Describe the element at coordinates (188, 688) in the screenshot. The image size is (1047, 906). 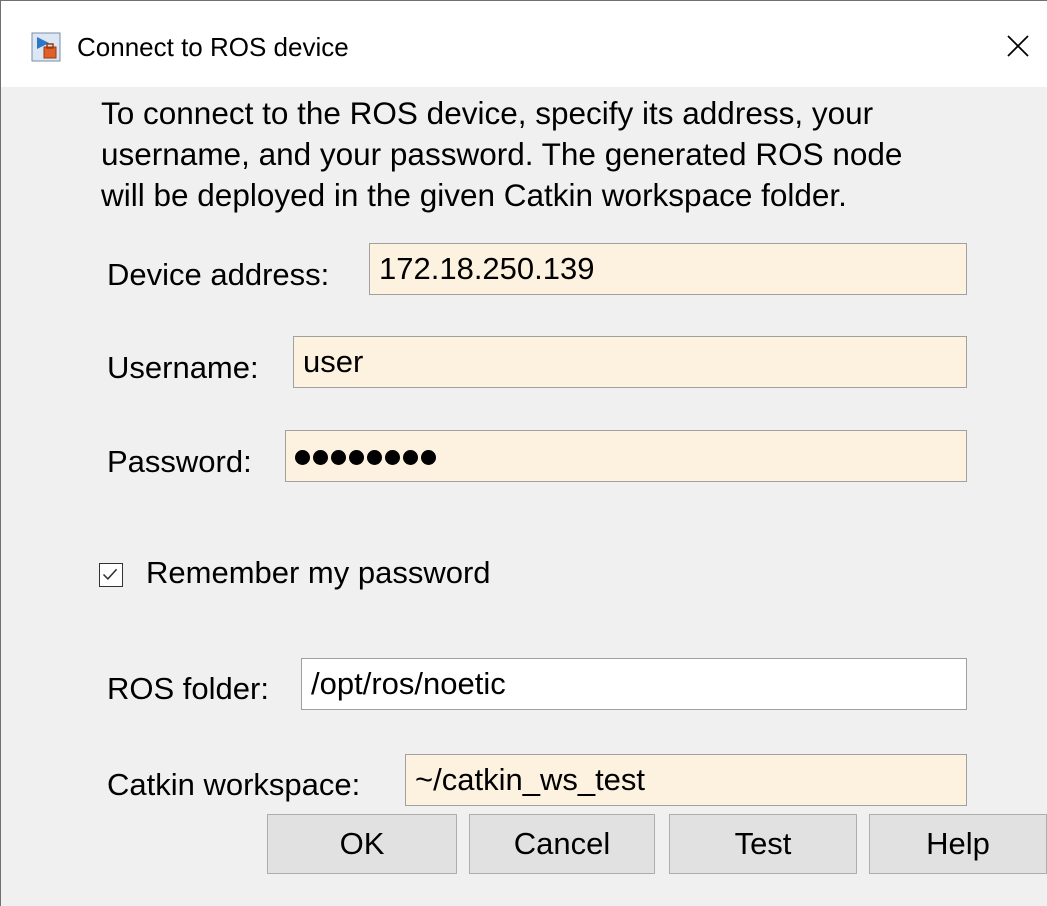
I see `ros-folder-label: ROS folder:` at that location.